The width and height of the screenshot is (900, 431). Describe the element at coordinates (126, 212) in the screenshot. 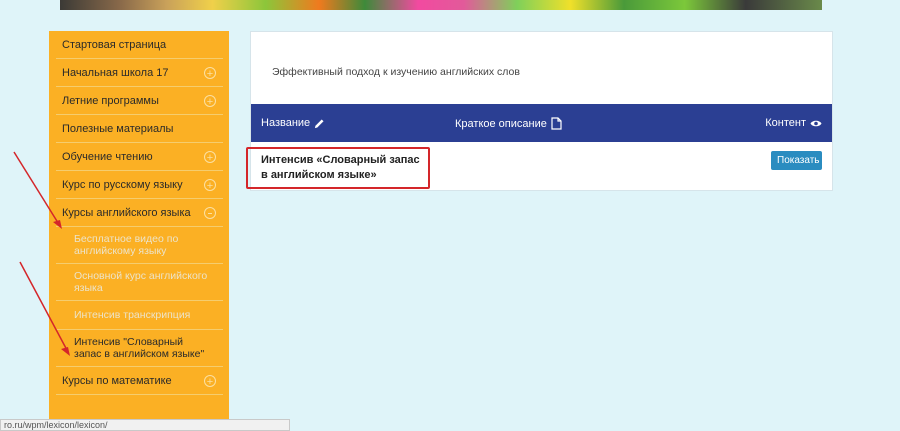

I see `sidebar-item-label: Курсы английского языка` at that location.